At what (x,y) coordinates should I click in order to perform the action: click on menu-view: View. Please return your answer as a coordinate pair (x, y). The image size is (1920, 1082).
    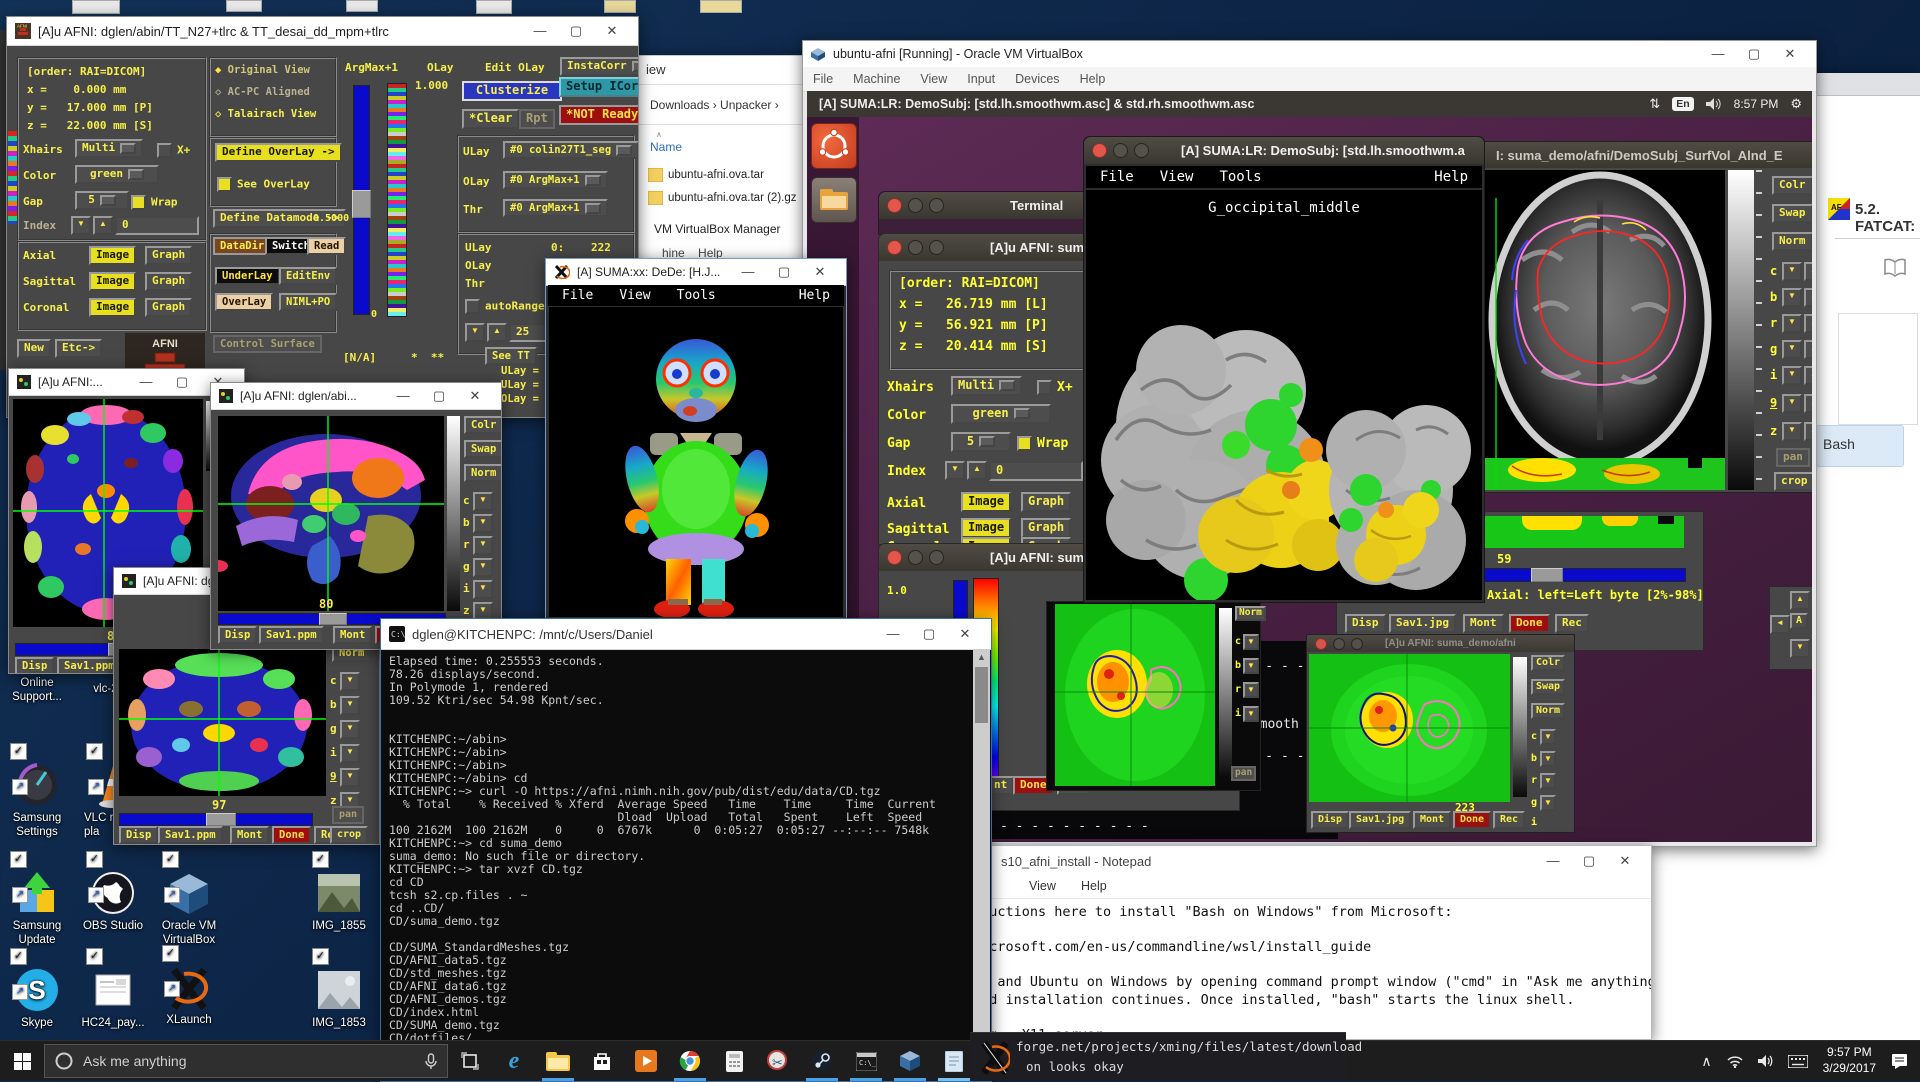
    Looking at the image, I should click on (1177, 177).